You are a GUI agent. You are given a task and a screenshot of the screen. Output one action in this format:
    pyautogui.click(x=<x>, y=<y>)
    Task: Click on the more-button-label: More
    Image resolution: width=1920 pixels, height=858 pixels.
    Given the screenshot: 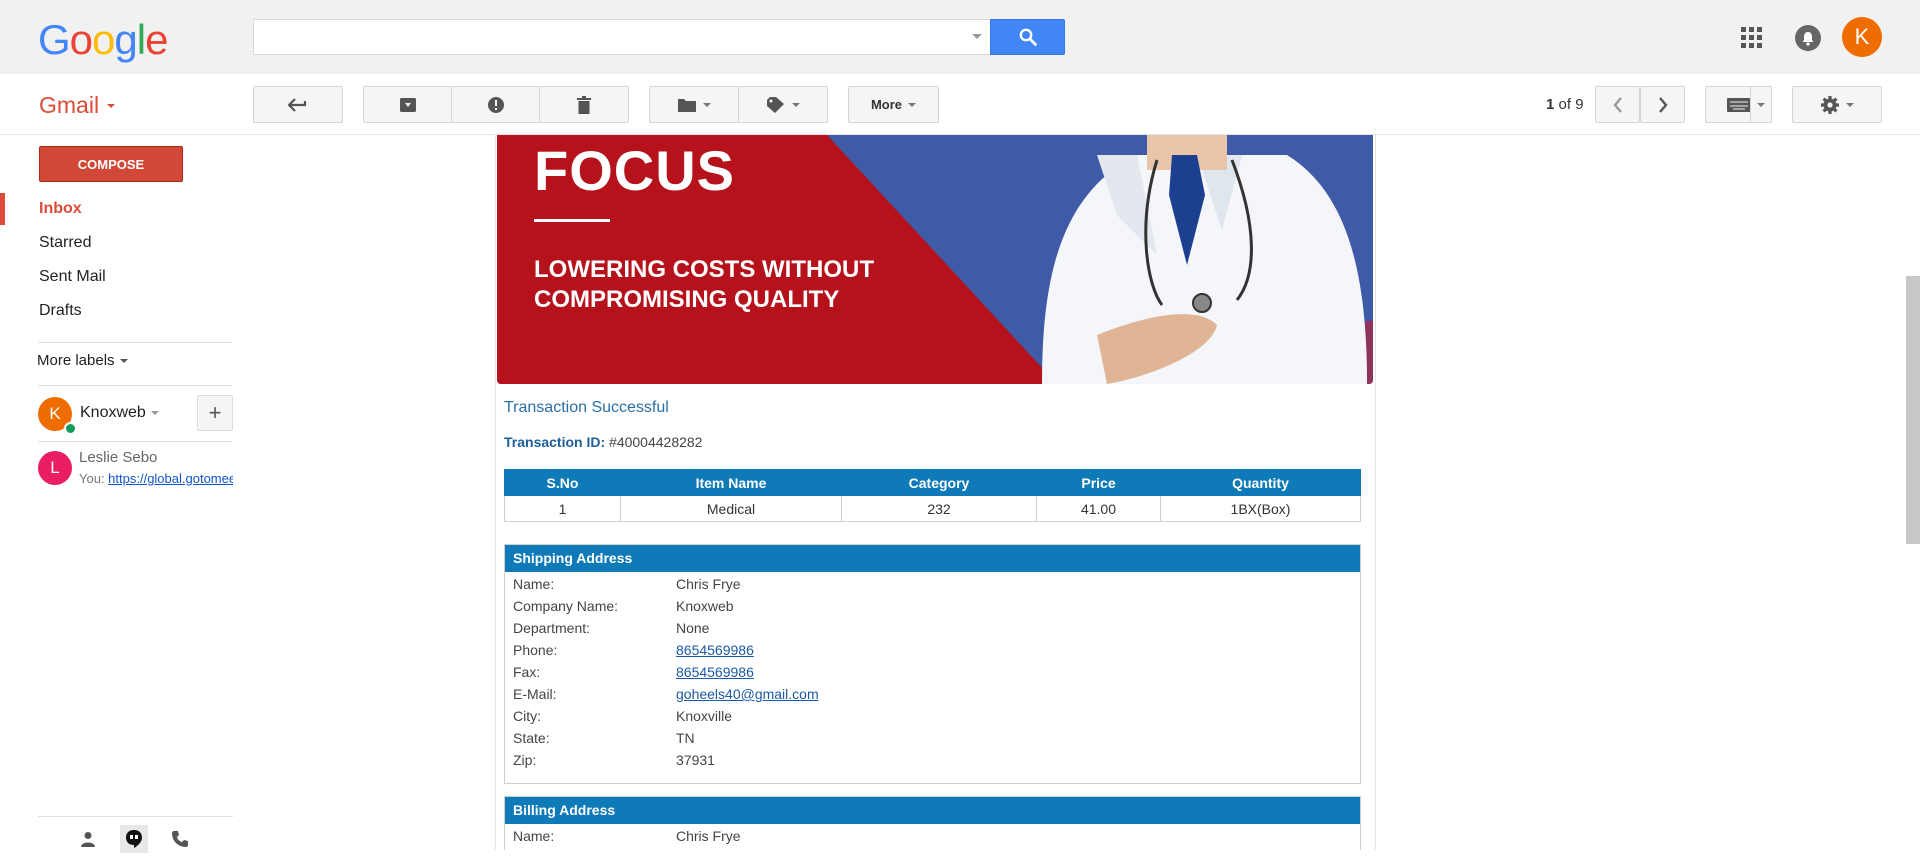 What is the action you would take?
    pyautogui.click(x=886, y=104)
    